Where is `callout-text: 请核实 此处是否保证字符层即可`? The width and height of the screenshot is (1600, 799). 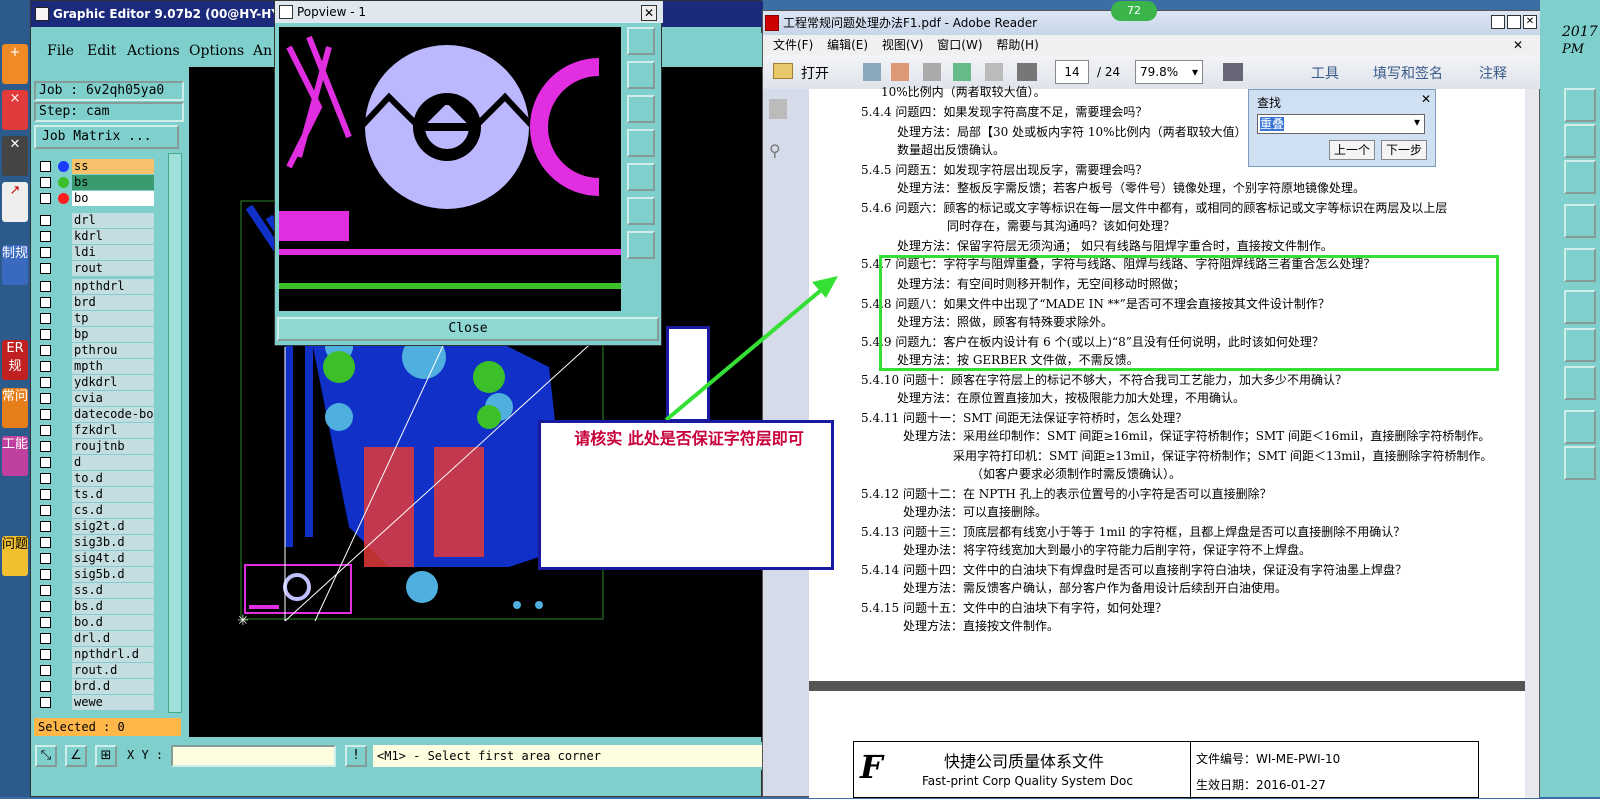
callout-text: 请核实 此处是否保证字符层即可 is located at coordinates (689, 438).